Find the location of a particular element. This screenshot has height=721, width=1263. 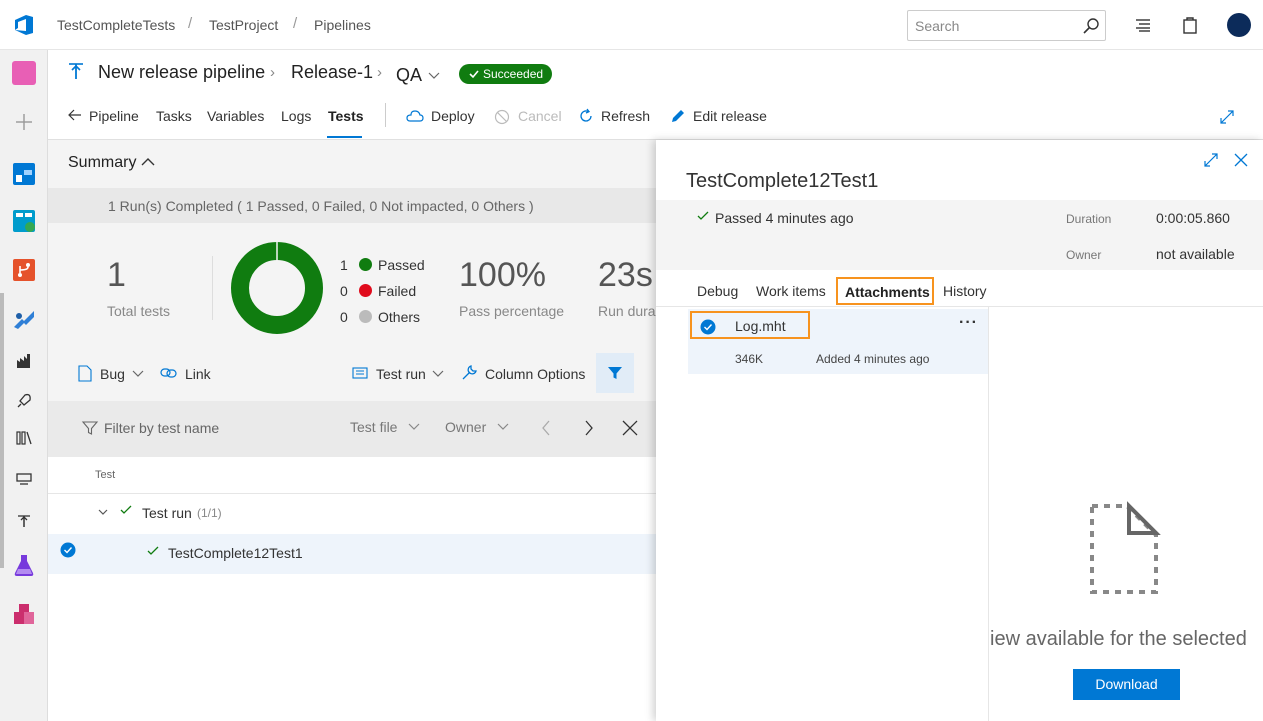

close-panel-icon is located at coordinates (1241, 160).